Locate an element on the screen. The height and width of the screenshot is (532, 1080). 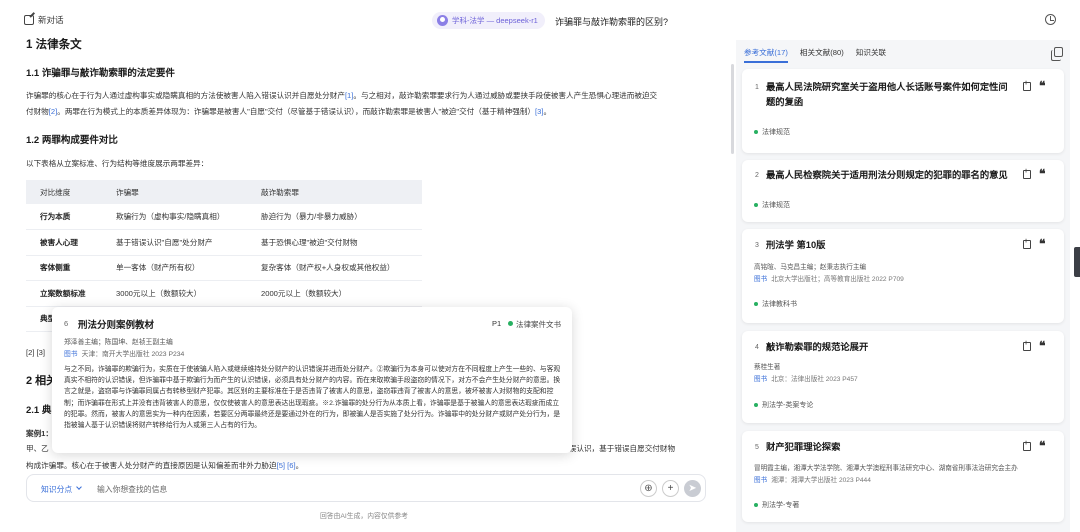
card-tag-label: 刑法学-类案专论 is located at coordinates (788, 405).